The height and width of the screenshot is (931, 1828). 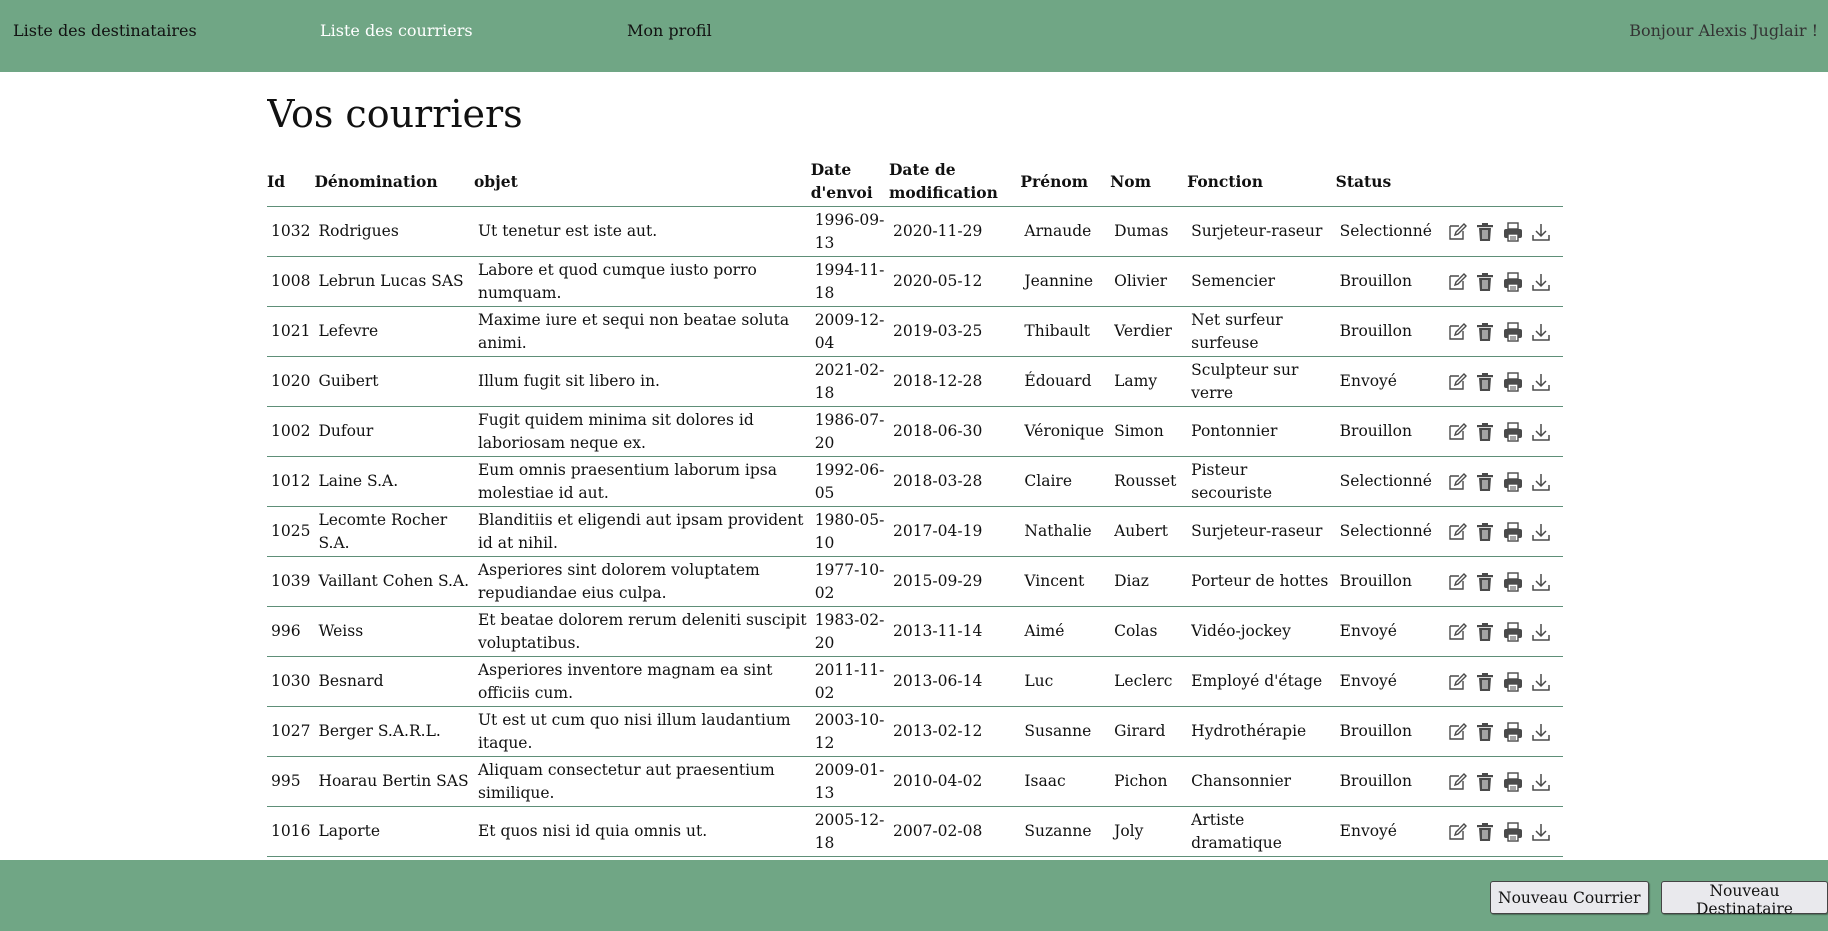 What do you see at coordinates (849, 481) in the screenshot?
I see `cell-date-envoi: 1992-06-05` at bounding box center [849, 481].